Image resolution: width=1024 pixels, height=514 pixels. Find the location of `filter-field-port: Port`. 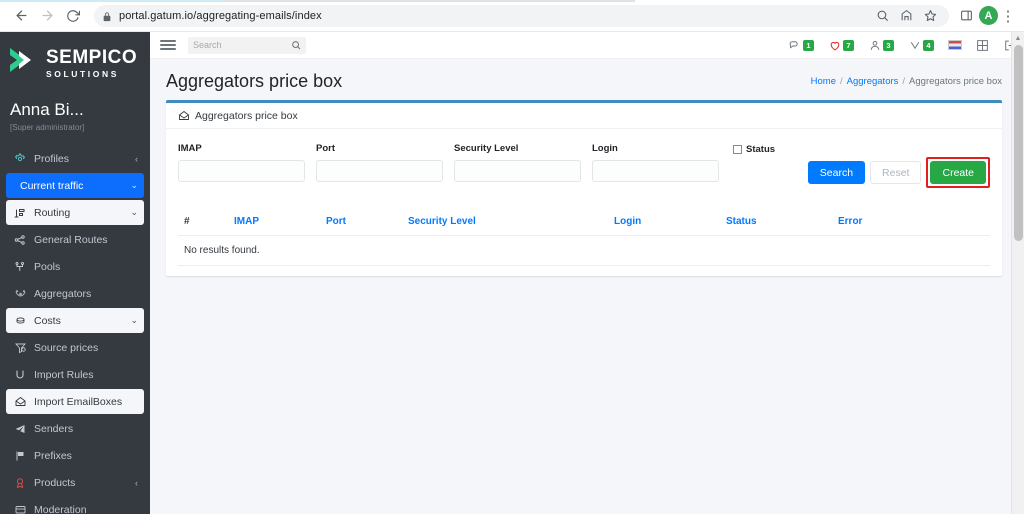

filter-field-port: Port is located at coordinates (379, 162).